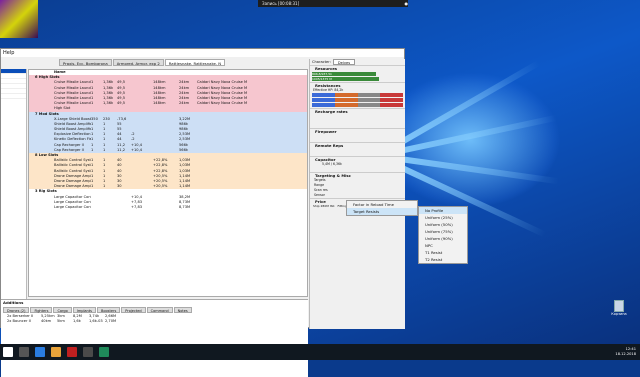  What do you see at coordinates (619, 314) in the screenshot?
I see `recycle-bin-label: Корзина` at bounding box center [619, 314].